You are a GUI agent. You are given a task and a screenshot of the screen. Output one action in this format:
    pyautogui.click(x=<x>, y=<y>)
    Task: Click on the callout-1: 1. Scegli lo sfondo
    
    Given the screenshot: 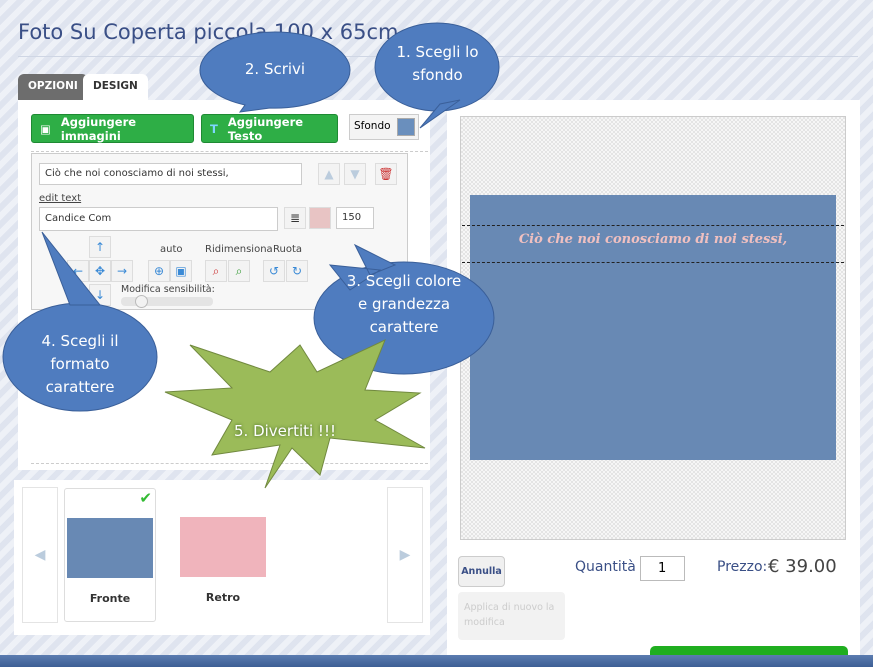 What is the action you would take?
    pyautogui.click(x=437, y=63)
    